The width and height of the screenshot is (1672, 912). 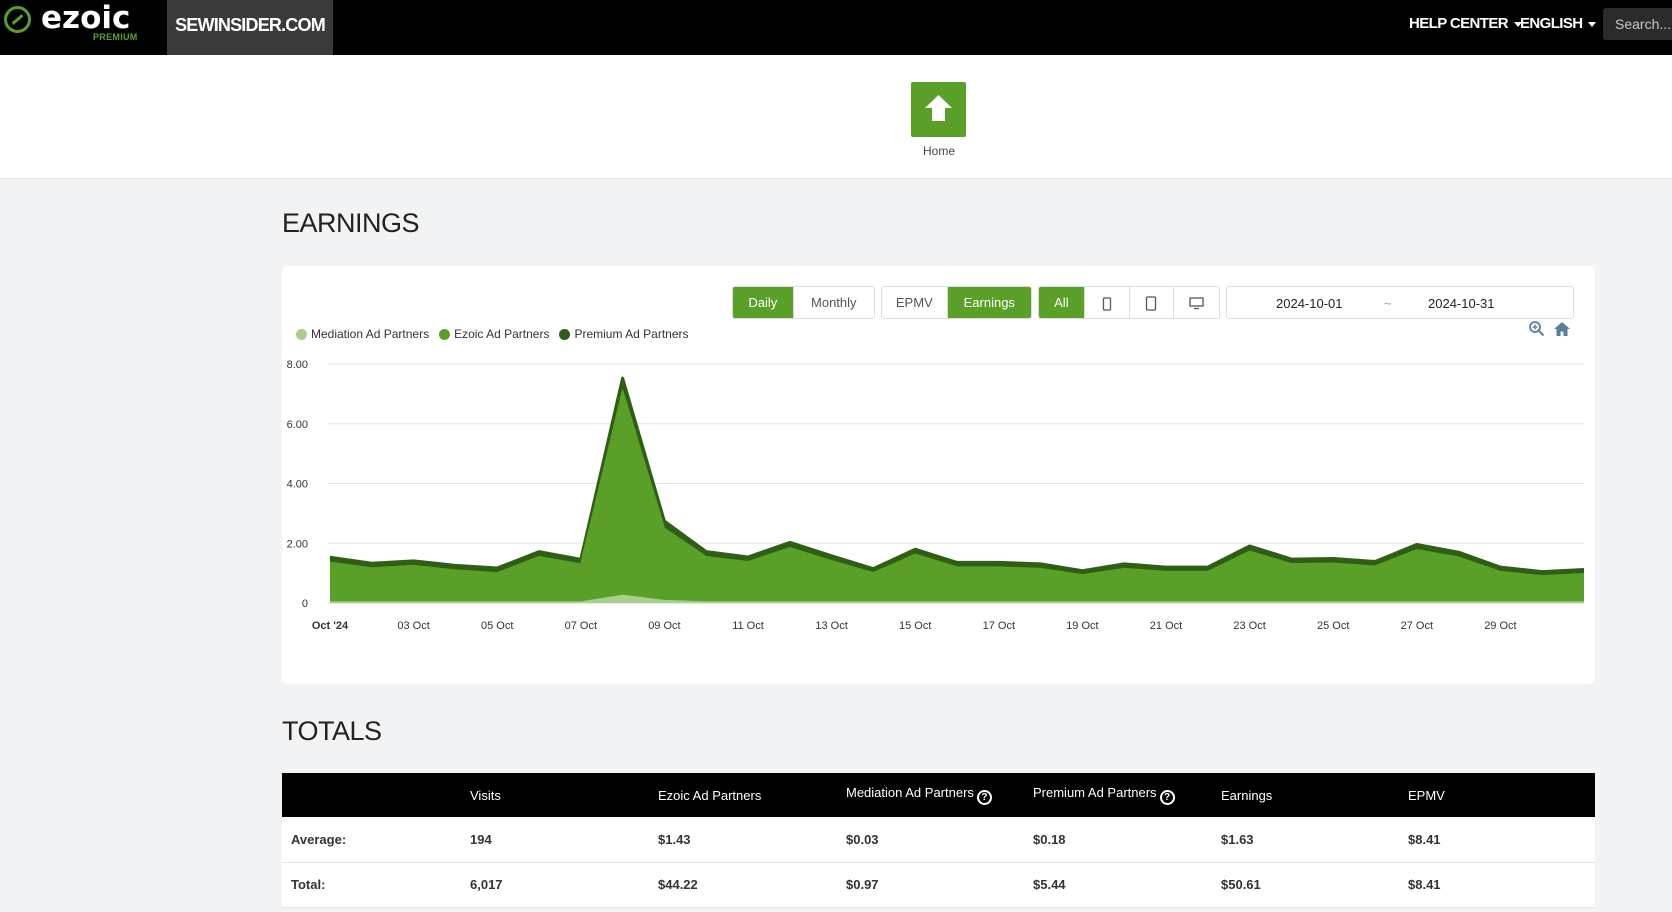 What do you see at coordinates (297, 425) in the screenshot?
I see `y-tick-label: 6.00` at bounding box center [297, 425].